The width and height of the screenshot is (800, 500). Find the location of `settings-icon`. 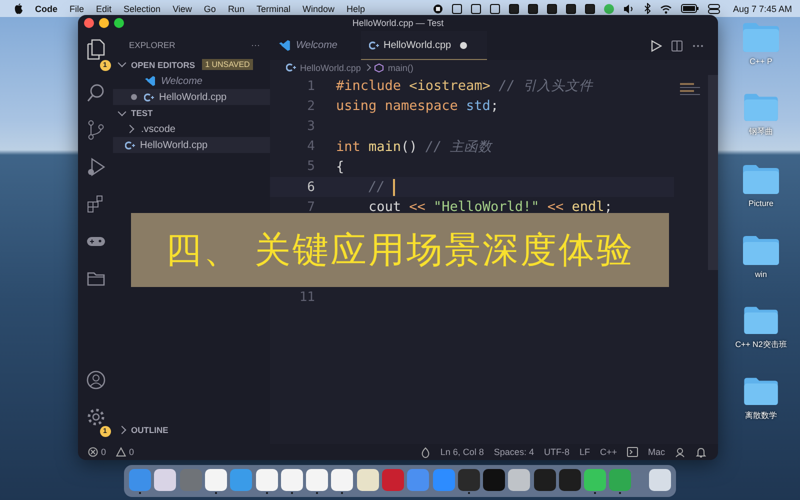

settings-icon is located at coordinates (96, 417).